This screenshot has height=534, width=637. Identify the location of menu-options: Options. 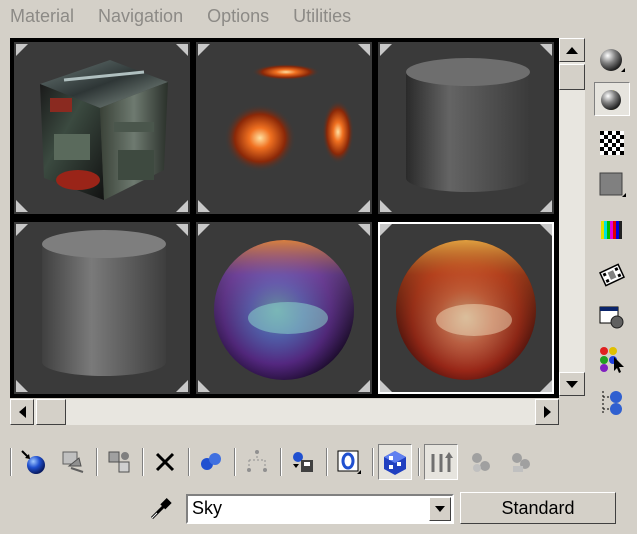
(238, 16).